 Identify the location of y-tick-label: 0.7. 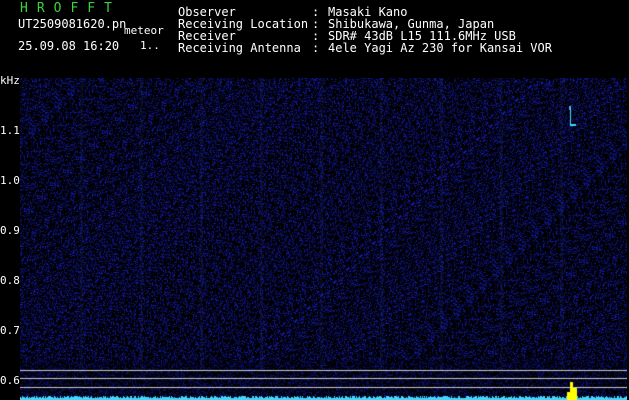
(10, 330).